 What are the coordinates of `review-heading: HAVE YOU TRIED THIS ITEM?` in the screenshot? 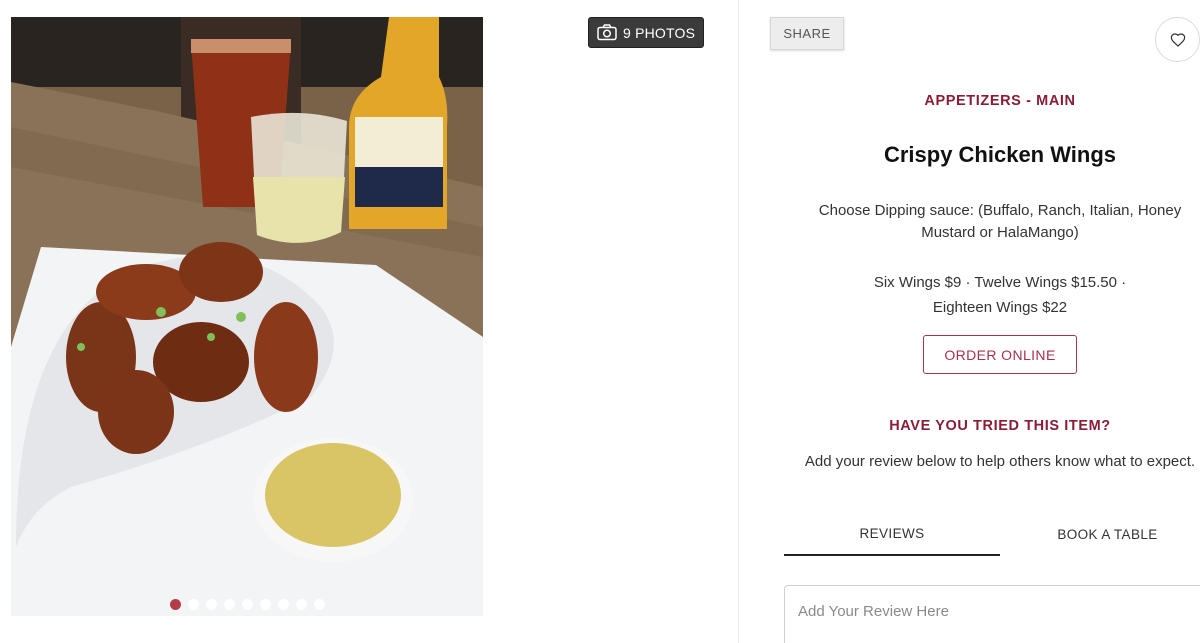 It's located at (1000, 426).